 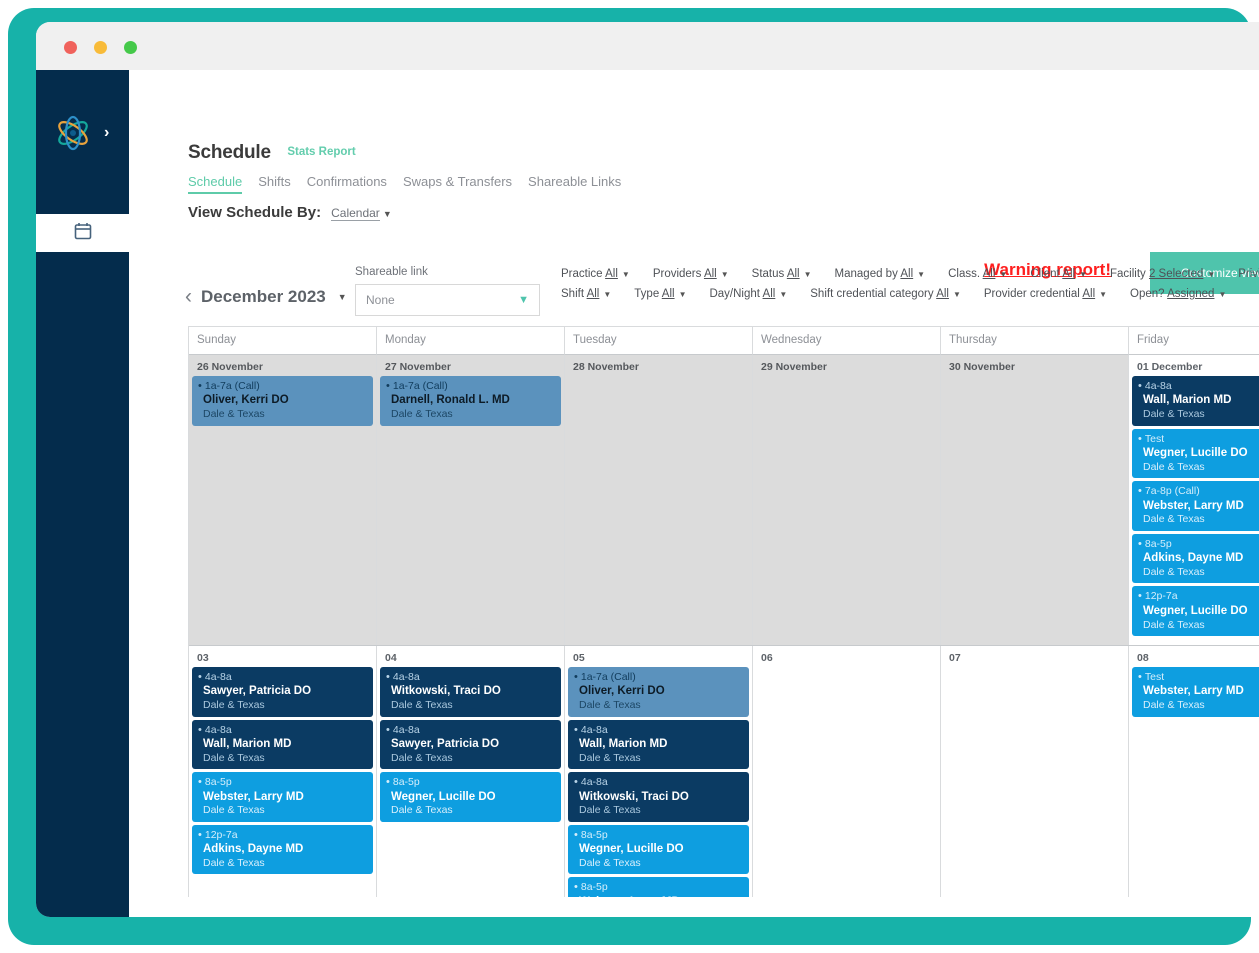 I want to click on filter-managed-by: Managed by All ▼, so click(x=880, y=274).